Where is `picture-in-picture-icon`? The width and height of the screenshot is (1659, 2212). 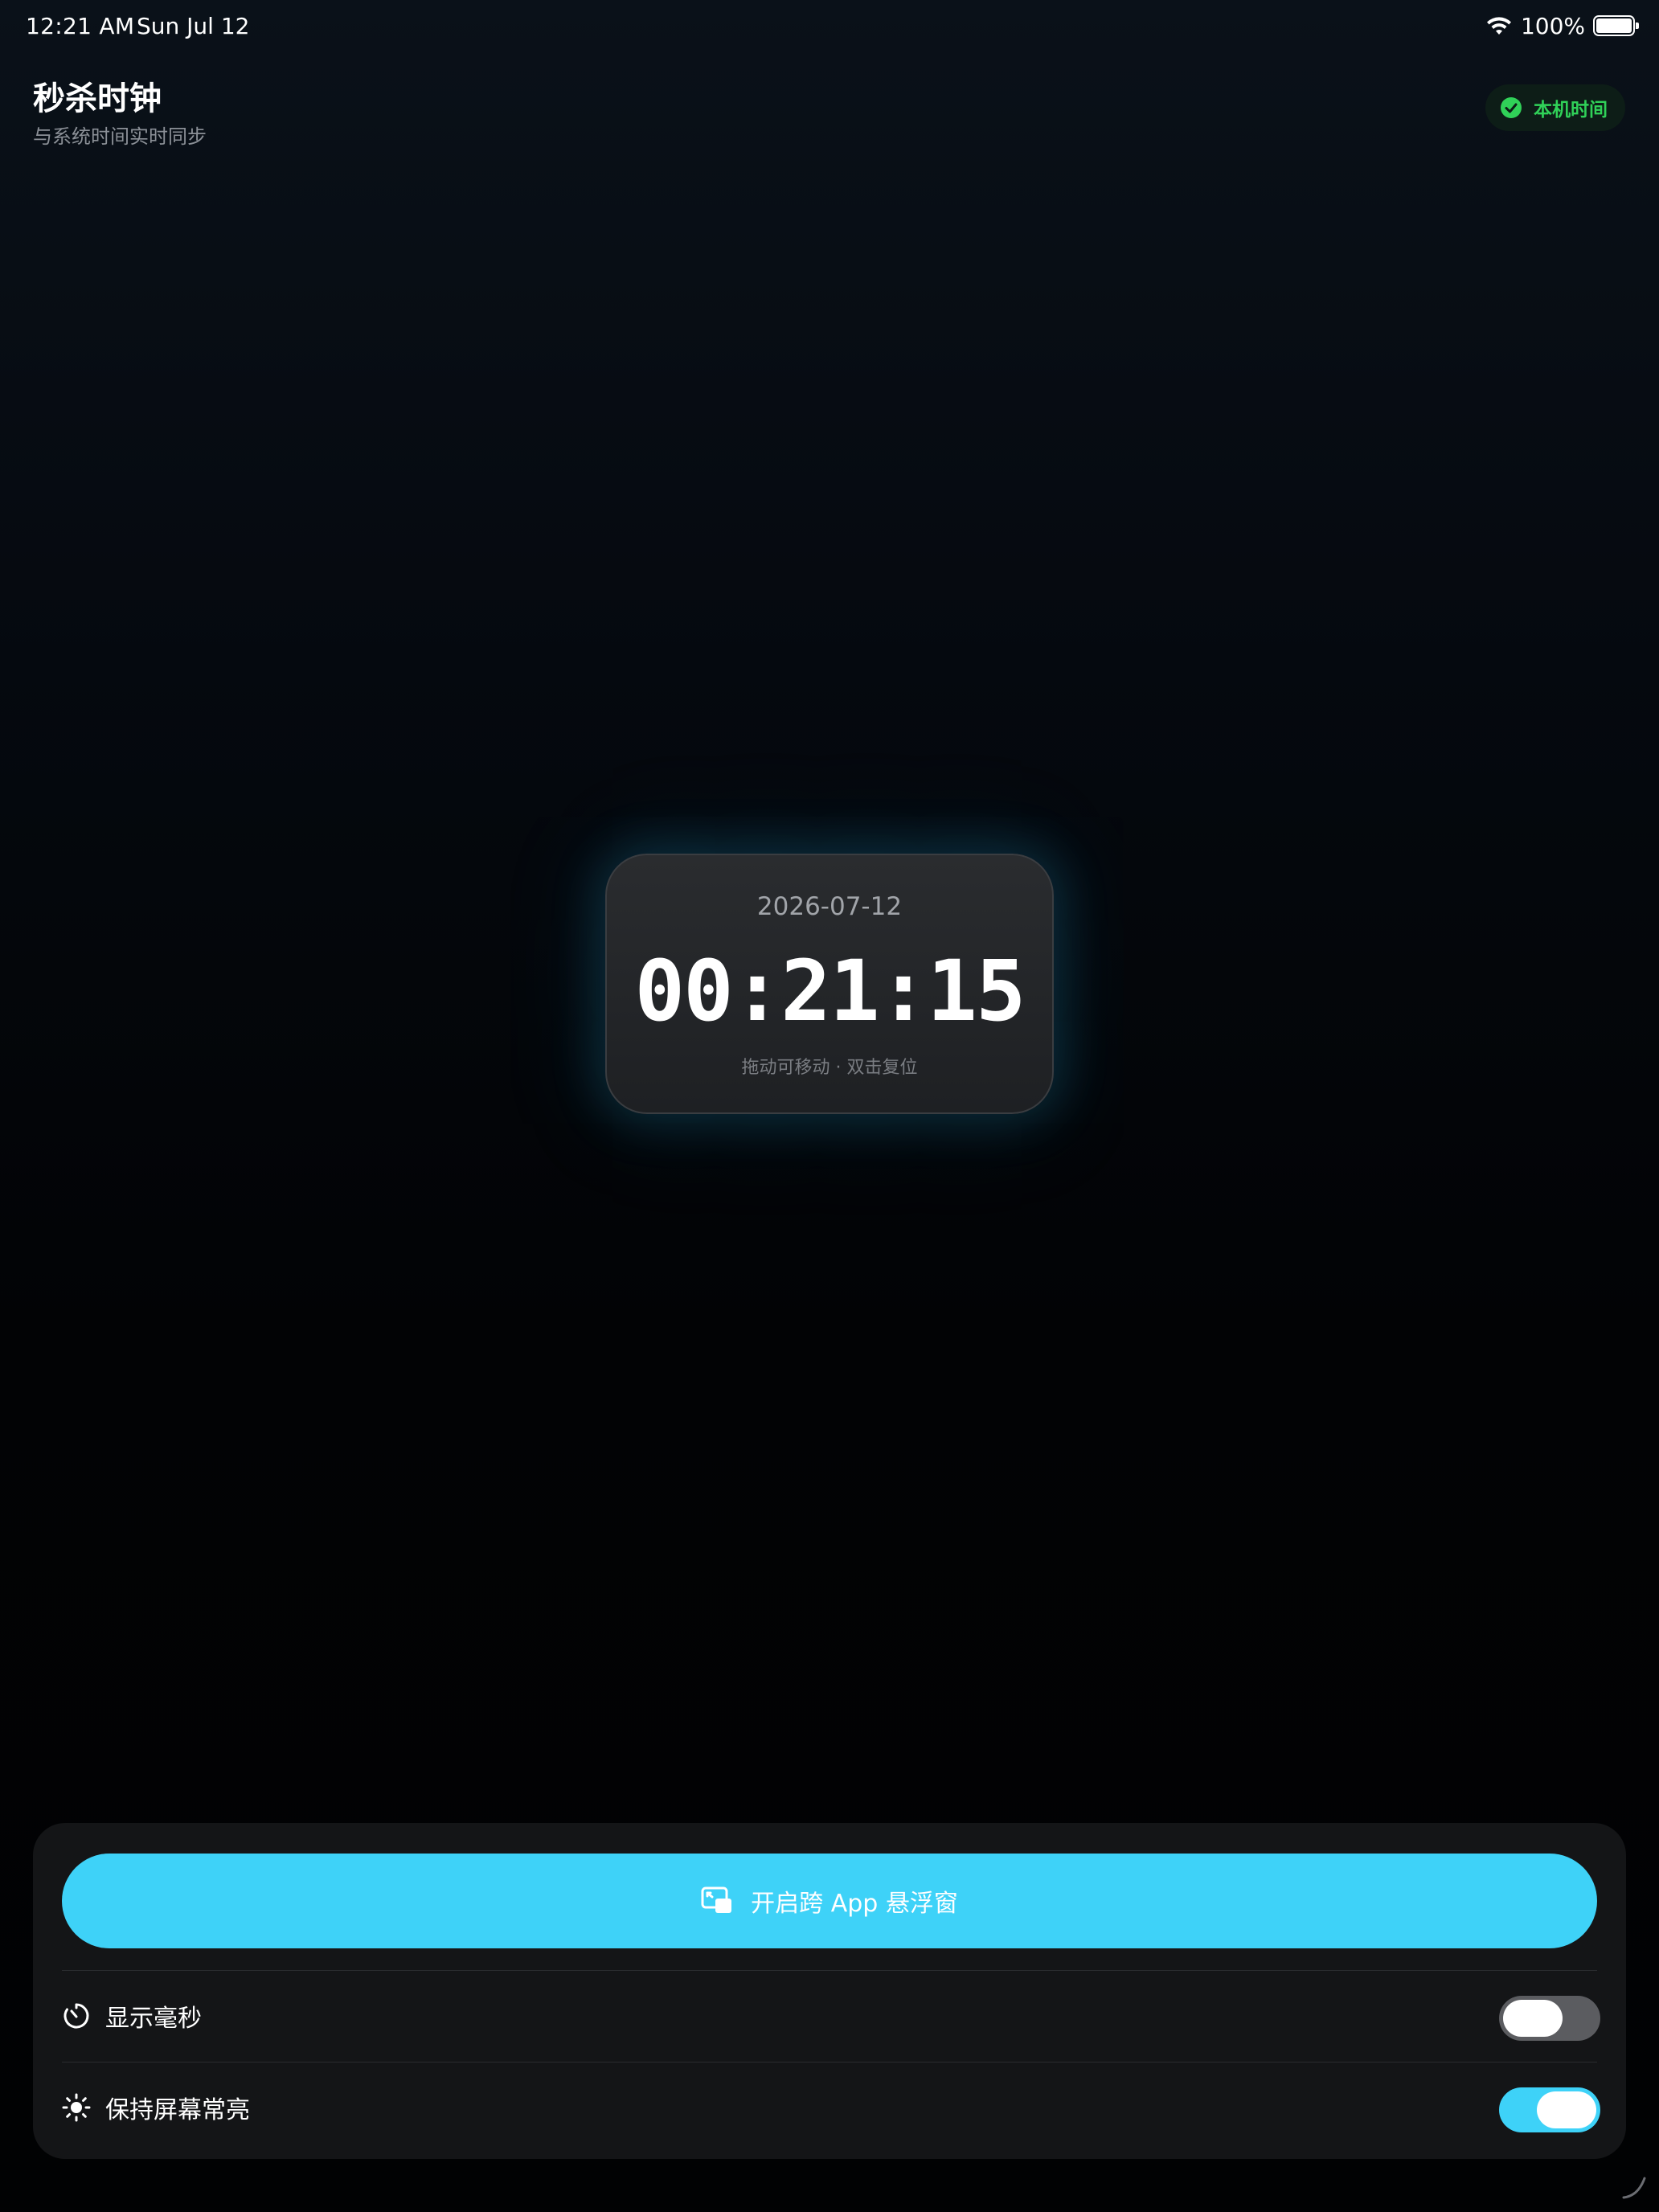 picture-in-picture-icon is located at coordinates (716, 1899).